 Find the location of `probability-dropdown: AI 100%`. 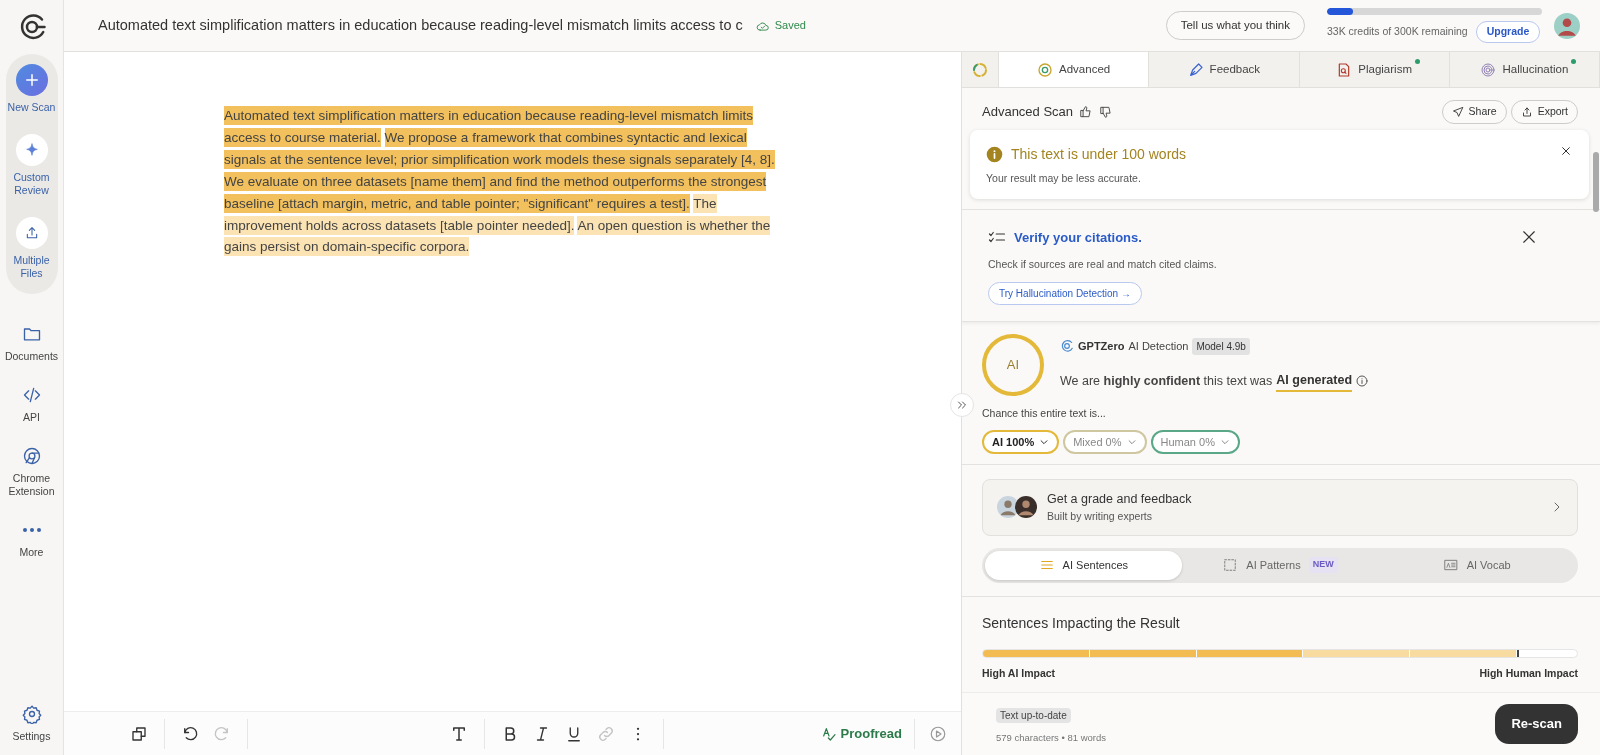

probability-dropdown: AI 100% is located at coordinates (1021, 441).